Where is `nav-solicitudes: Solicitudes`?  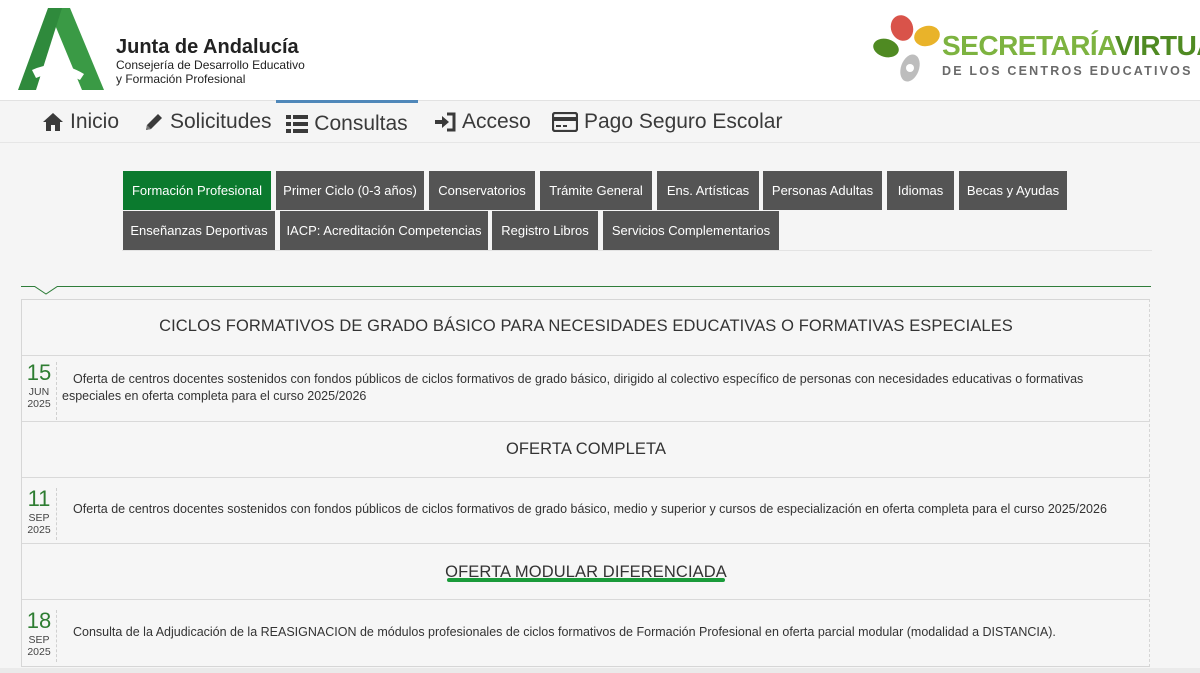 nav-solicitudes: Solicitudes is located at coordinates (208, 122).